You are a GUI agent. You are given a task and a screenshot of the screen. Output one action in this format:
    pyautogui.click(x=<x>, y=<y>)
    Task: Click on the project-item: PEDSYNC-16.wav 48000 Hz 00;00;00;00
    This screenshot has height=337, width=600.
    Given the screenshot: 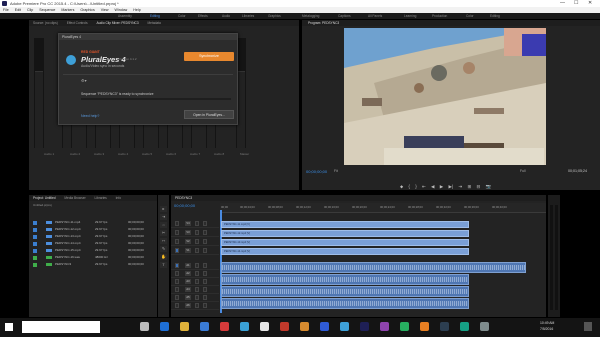 What is the action you would take?
    pyautogui.click(x=92, y=257)
    